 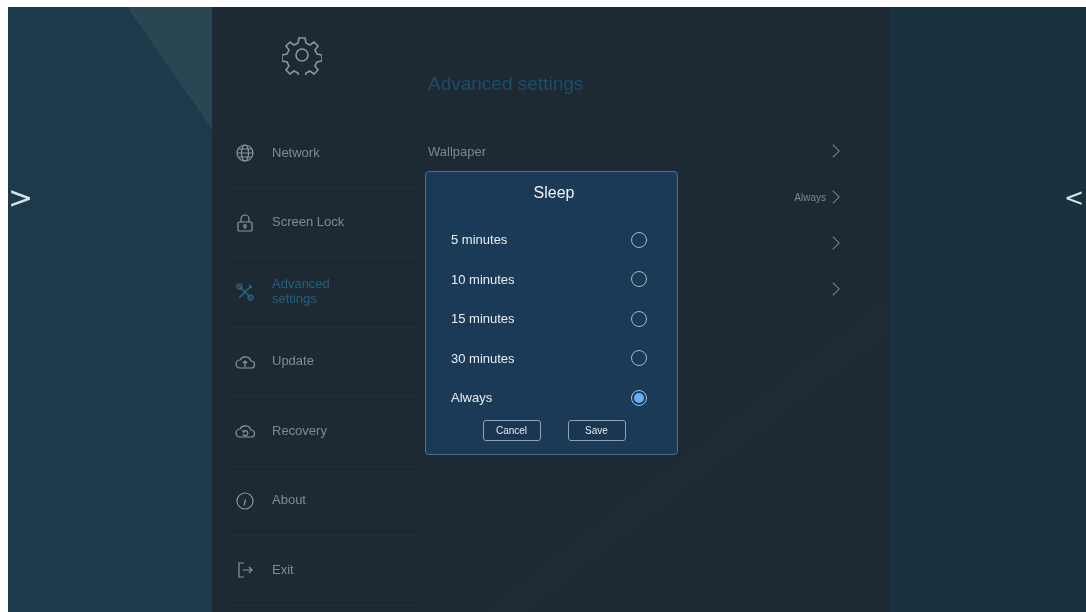 I want to click on option-label: 10 minutes, so click(x=483, y=279).